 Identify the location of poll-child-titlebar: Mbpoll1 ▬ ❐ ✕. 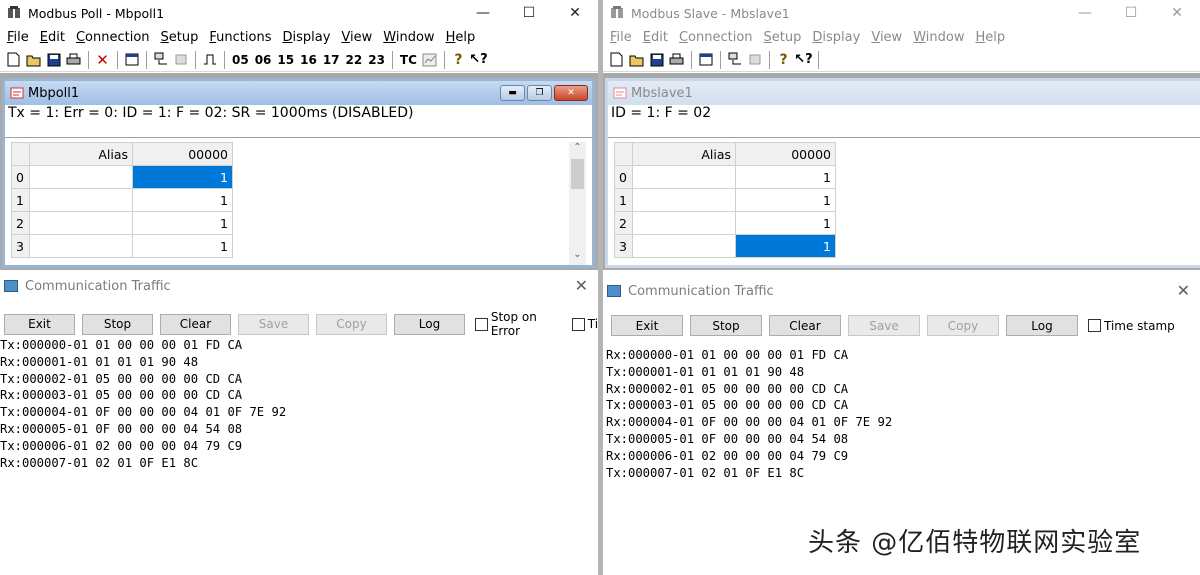
(298, 93).